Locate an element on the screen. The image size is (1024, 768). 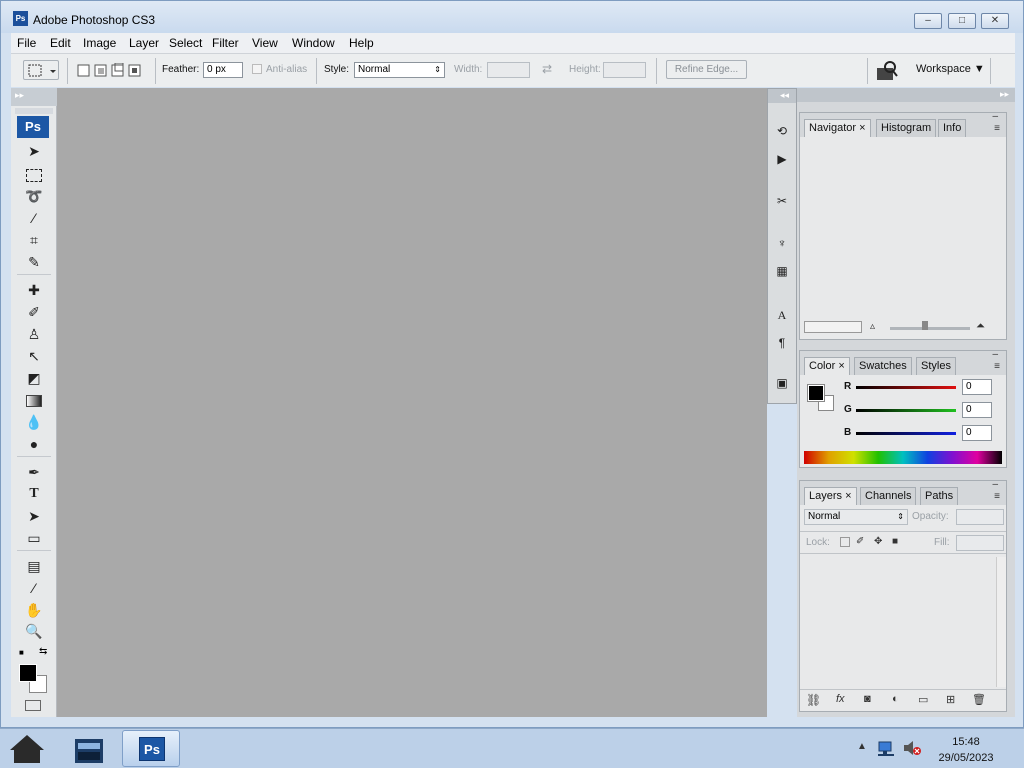
layers-scrollbar is located at coordinates (1001, 622).